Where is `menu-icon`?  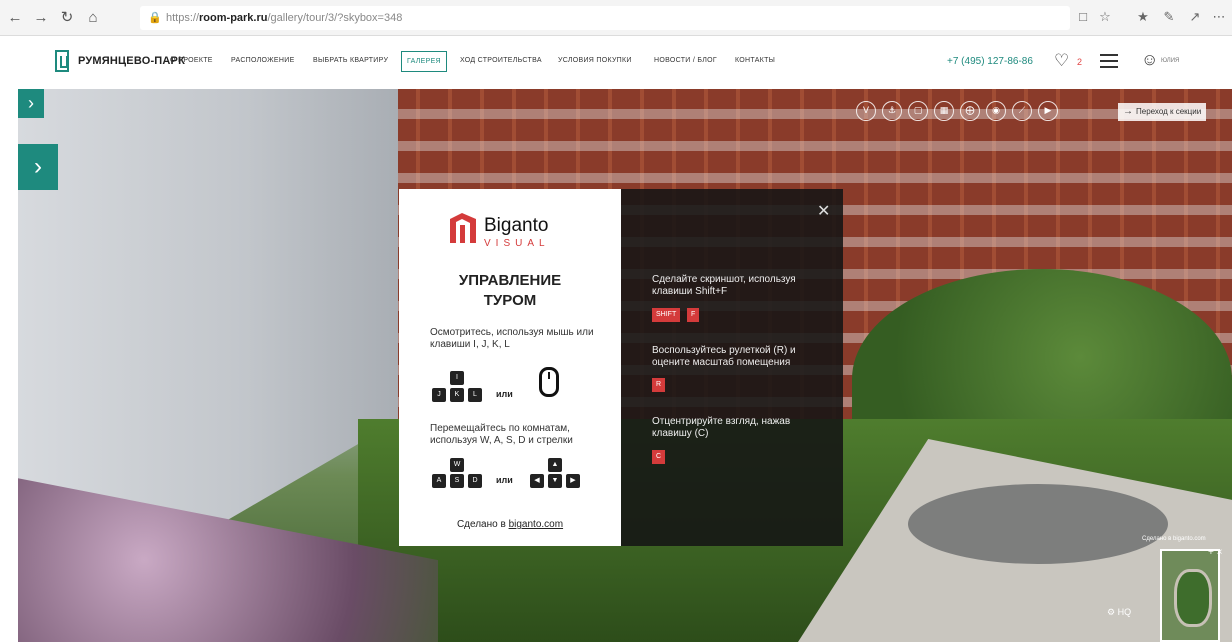 menu-icon is located at coordinates (1109, 61).